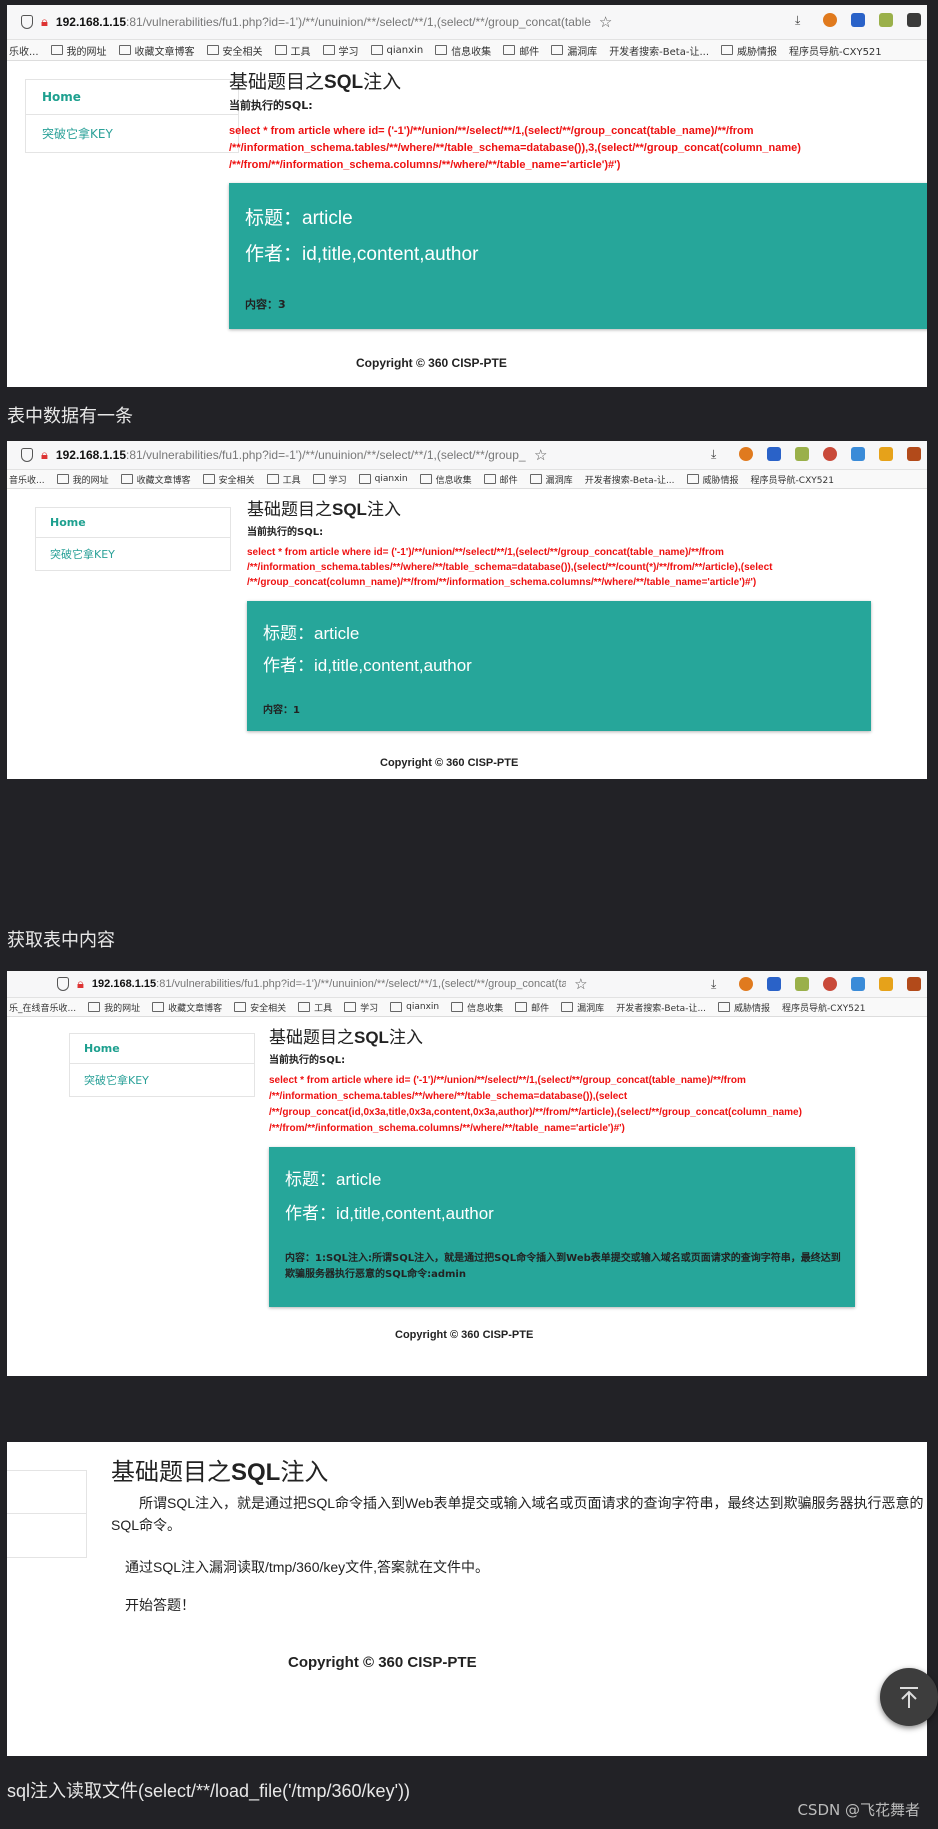  Describe the element at coordinates (281, 710) in the screenshot. I see `result-content: 内容：1` at that location.